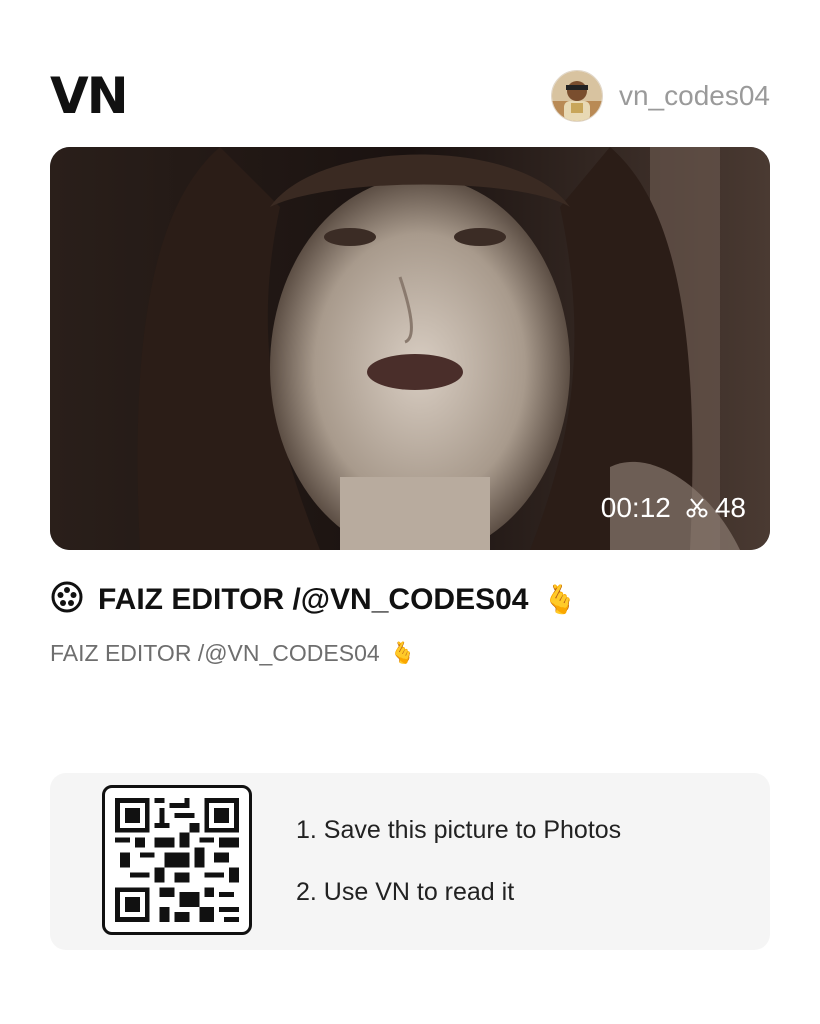 This screenshot has height=1024, width=820. Describe the element at coordinates (215, 653) in the screenshot. I see `project-subtitle: FAIZ EDITOR /@VN_CODES04` at that location.